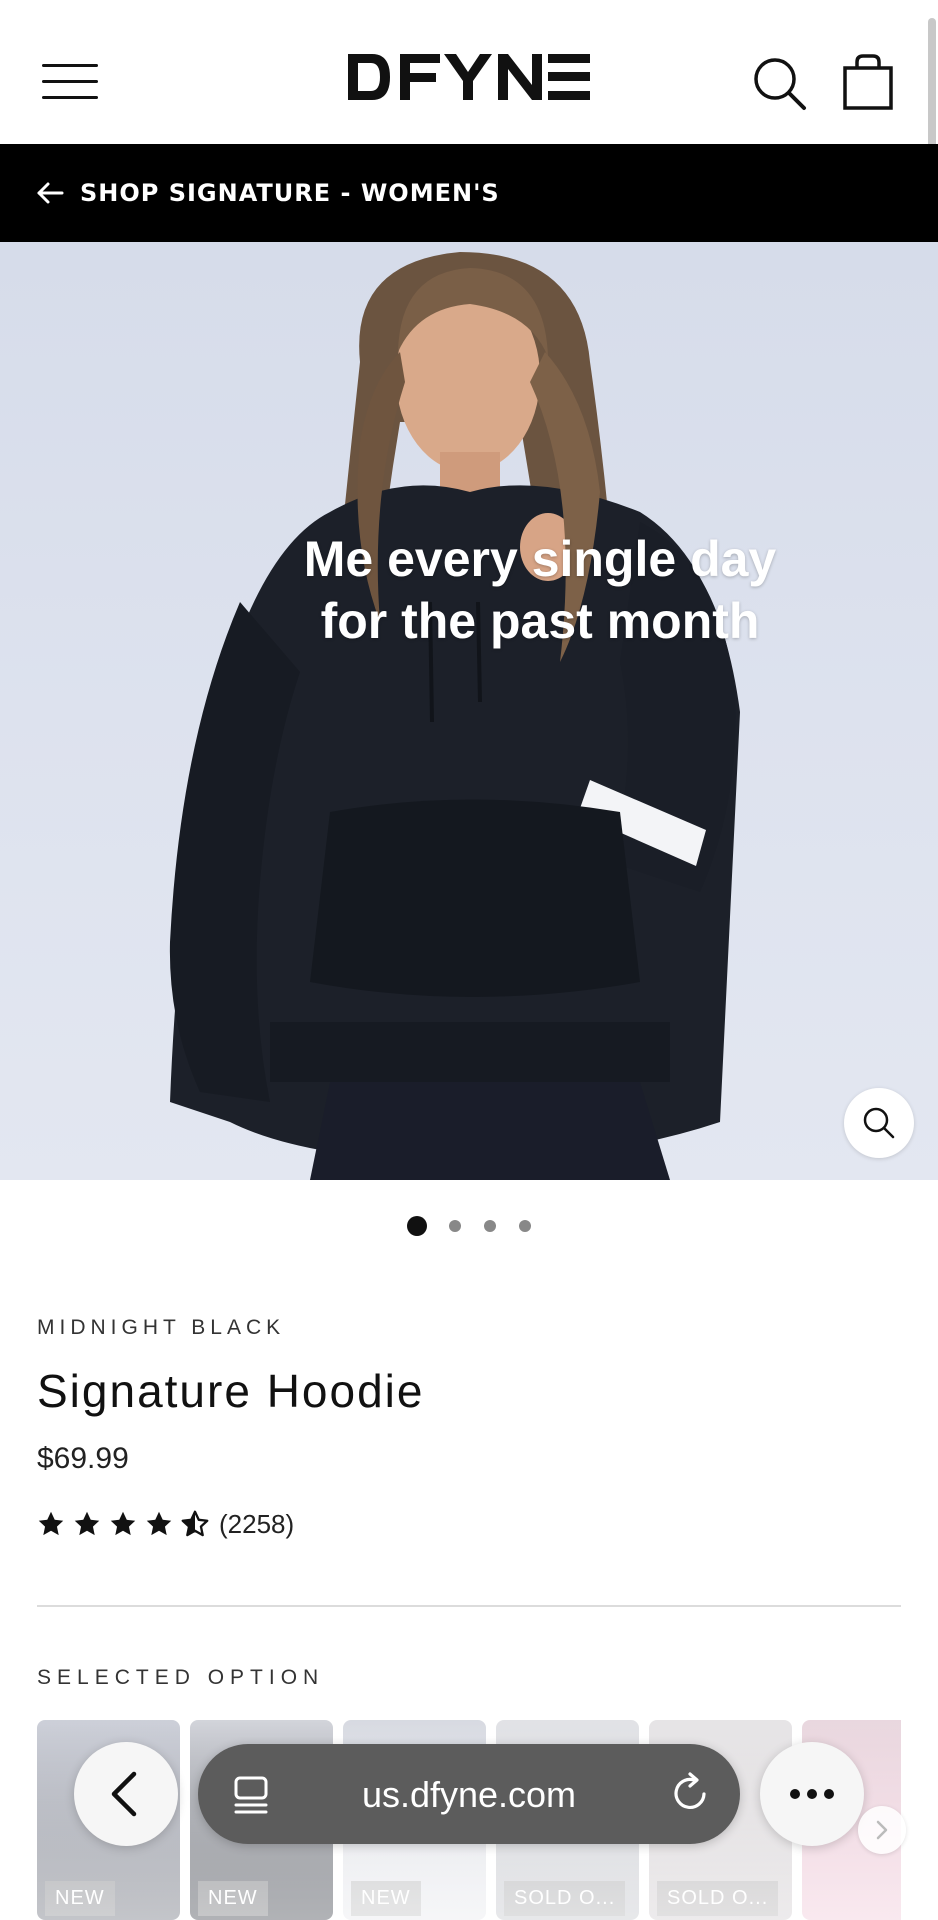 Image resolution: width=938 pixels, height=1920 pixels. Describe the element at coordinates (161, 1327) in the screenshot. I see `product-color-name: MIDNIGHT BLACK` at that location.